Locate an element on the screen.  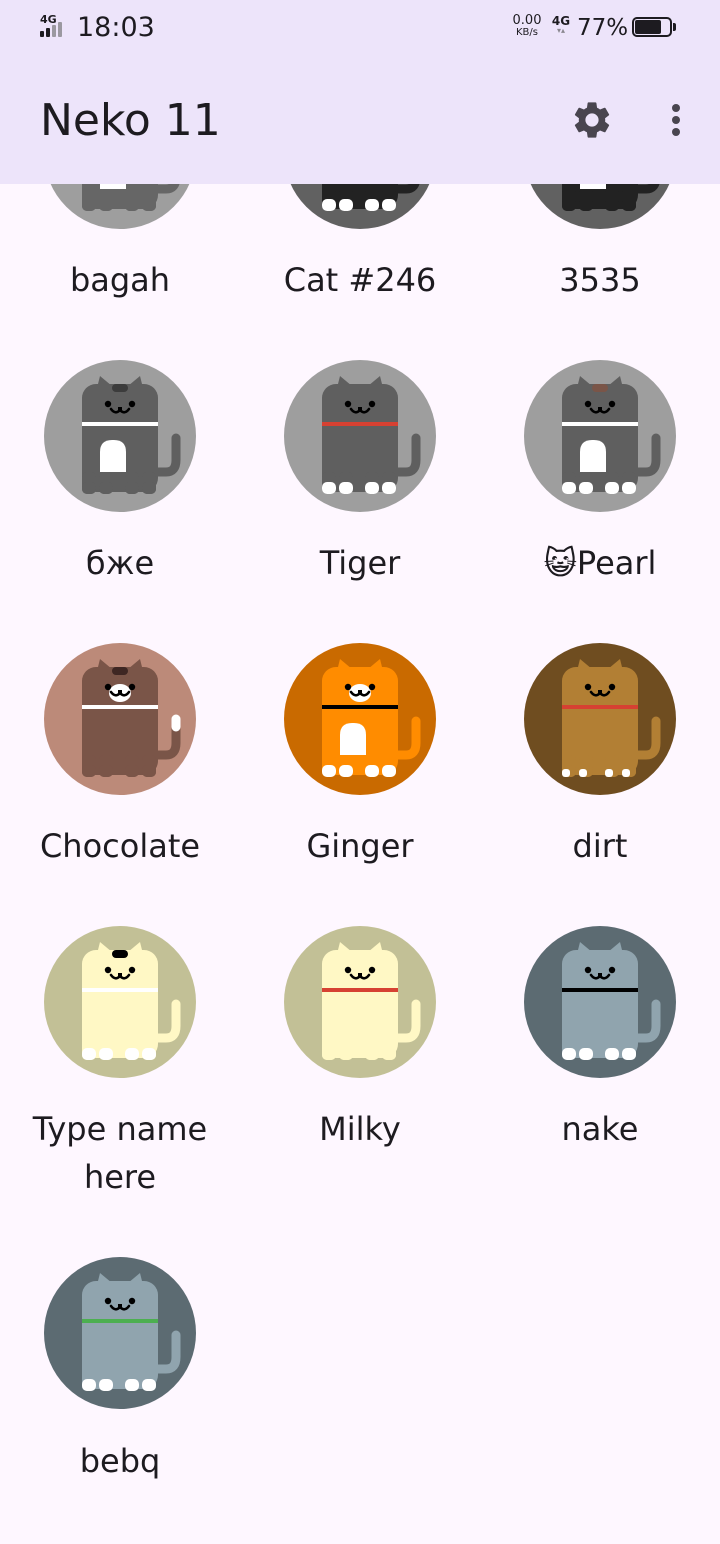
top-app-bar: 4G 18:03 0.00 KB/s 4G ▾▴ 77% Neko 11 is located at coordinates (360, 92).